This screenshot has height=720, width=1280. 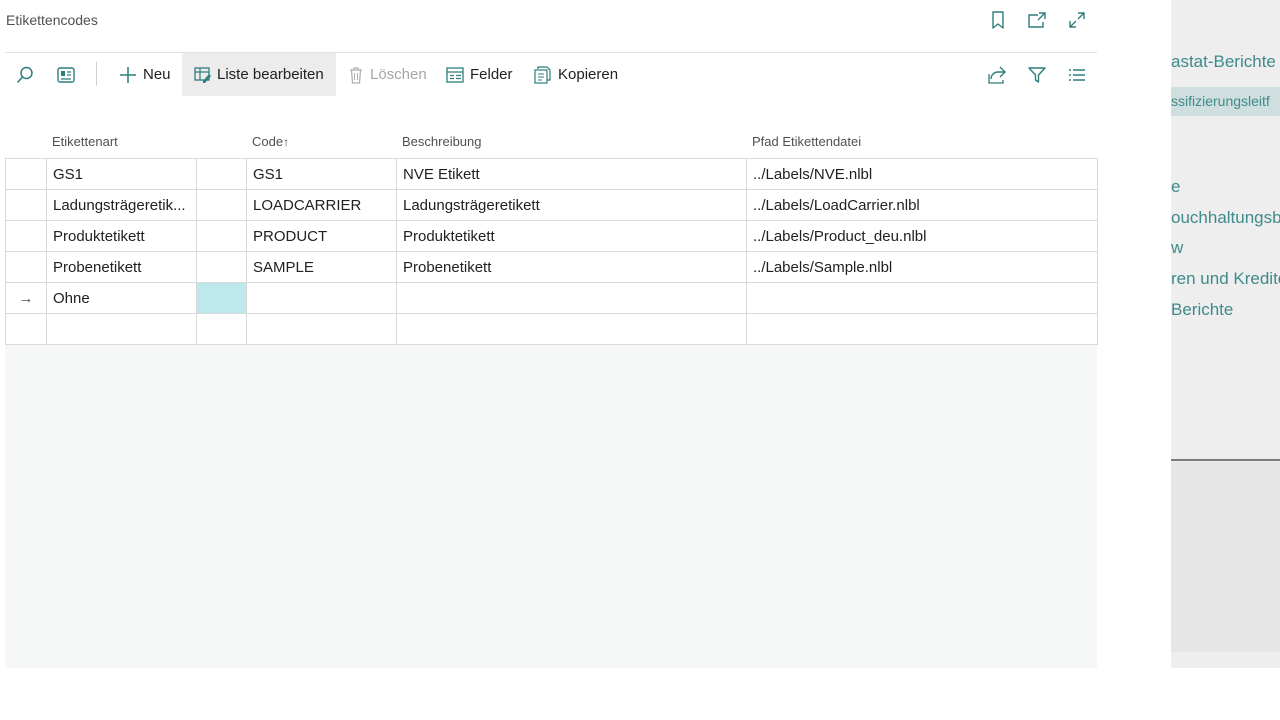 I want to click on plus-icon, so click(x=128, y=74).